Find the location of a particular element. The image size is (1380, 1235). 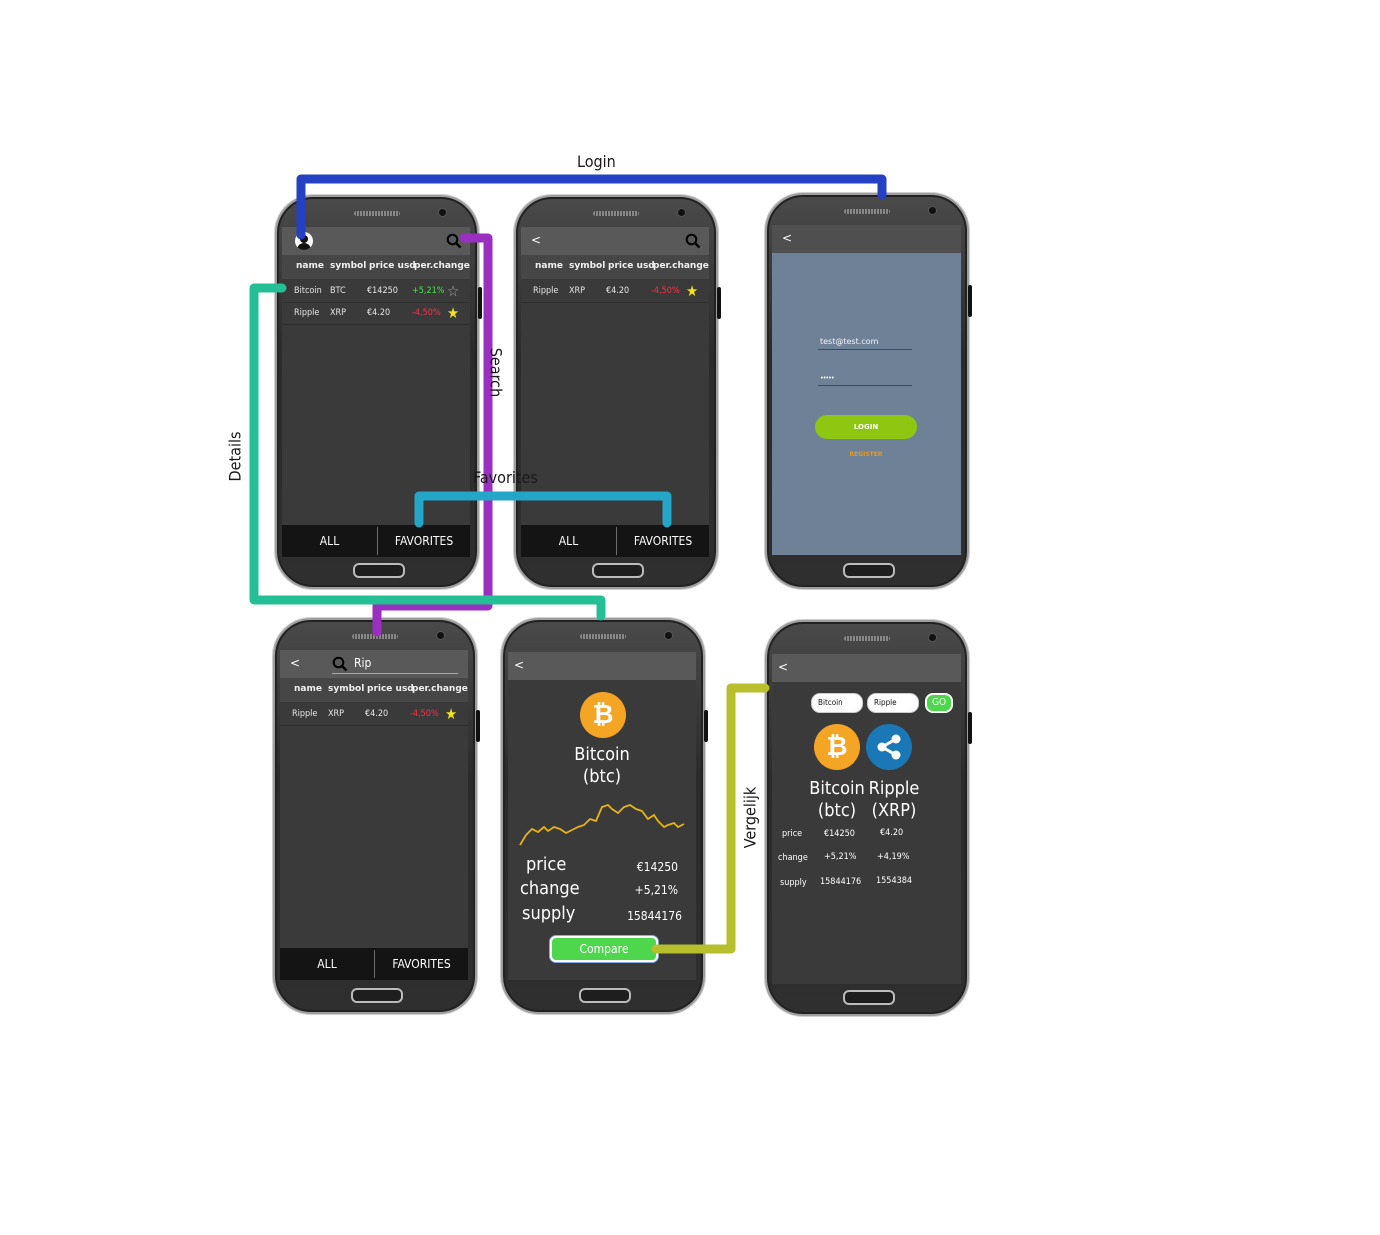

login-flow-line is located at coordinates (591, 207).